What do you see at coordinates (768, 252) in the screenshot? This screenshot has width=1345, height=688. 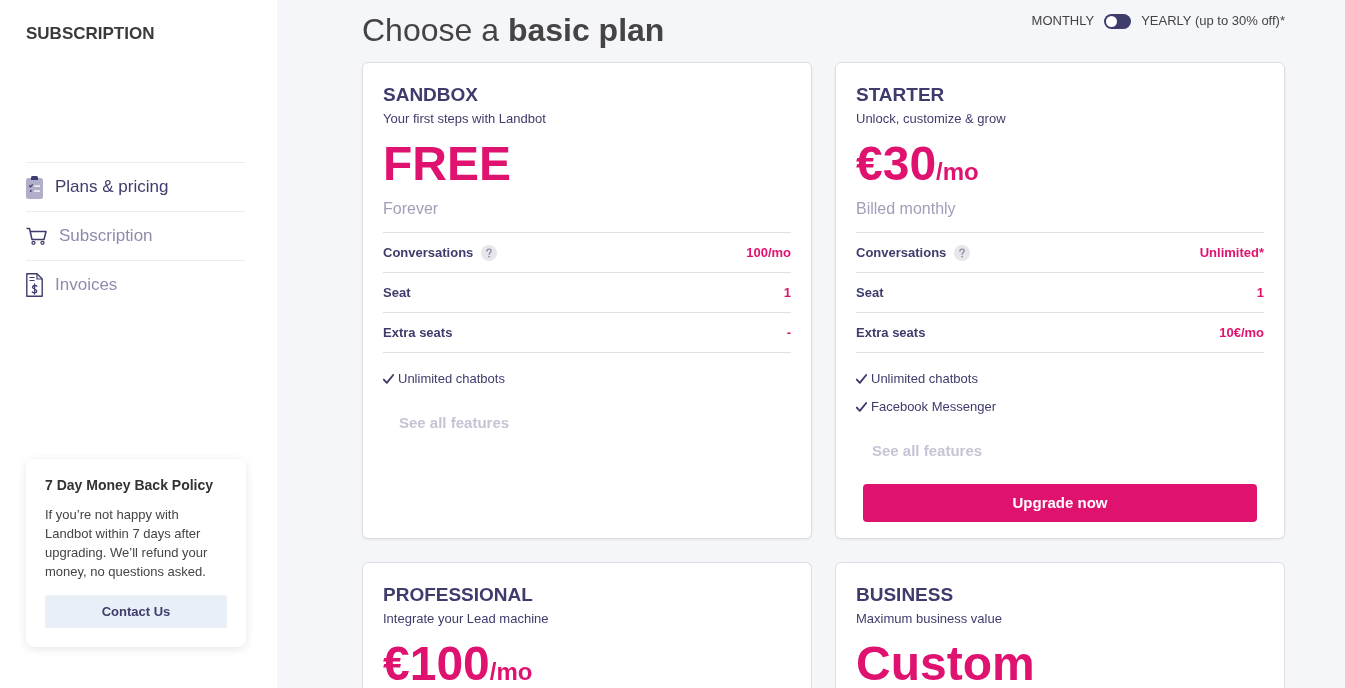 I see `feature-value: 100/mo` at bounding box center [768, 252].